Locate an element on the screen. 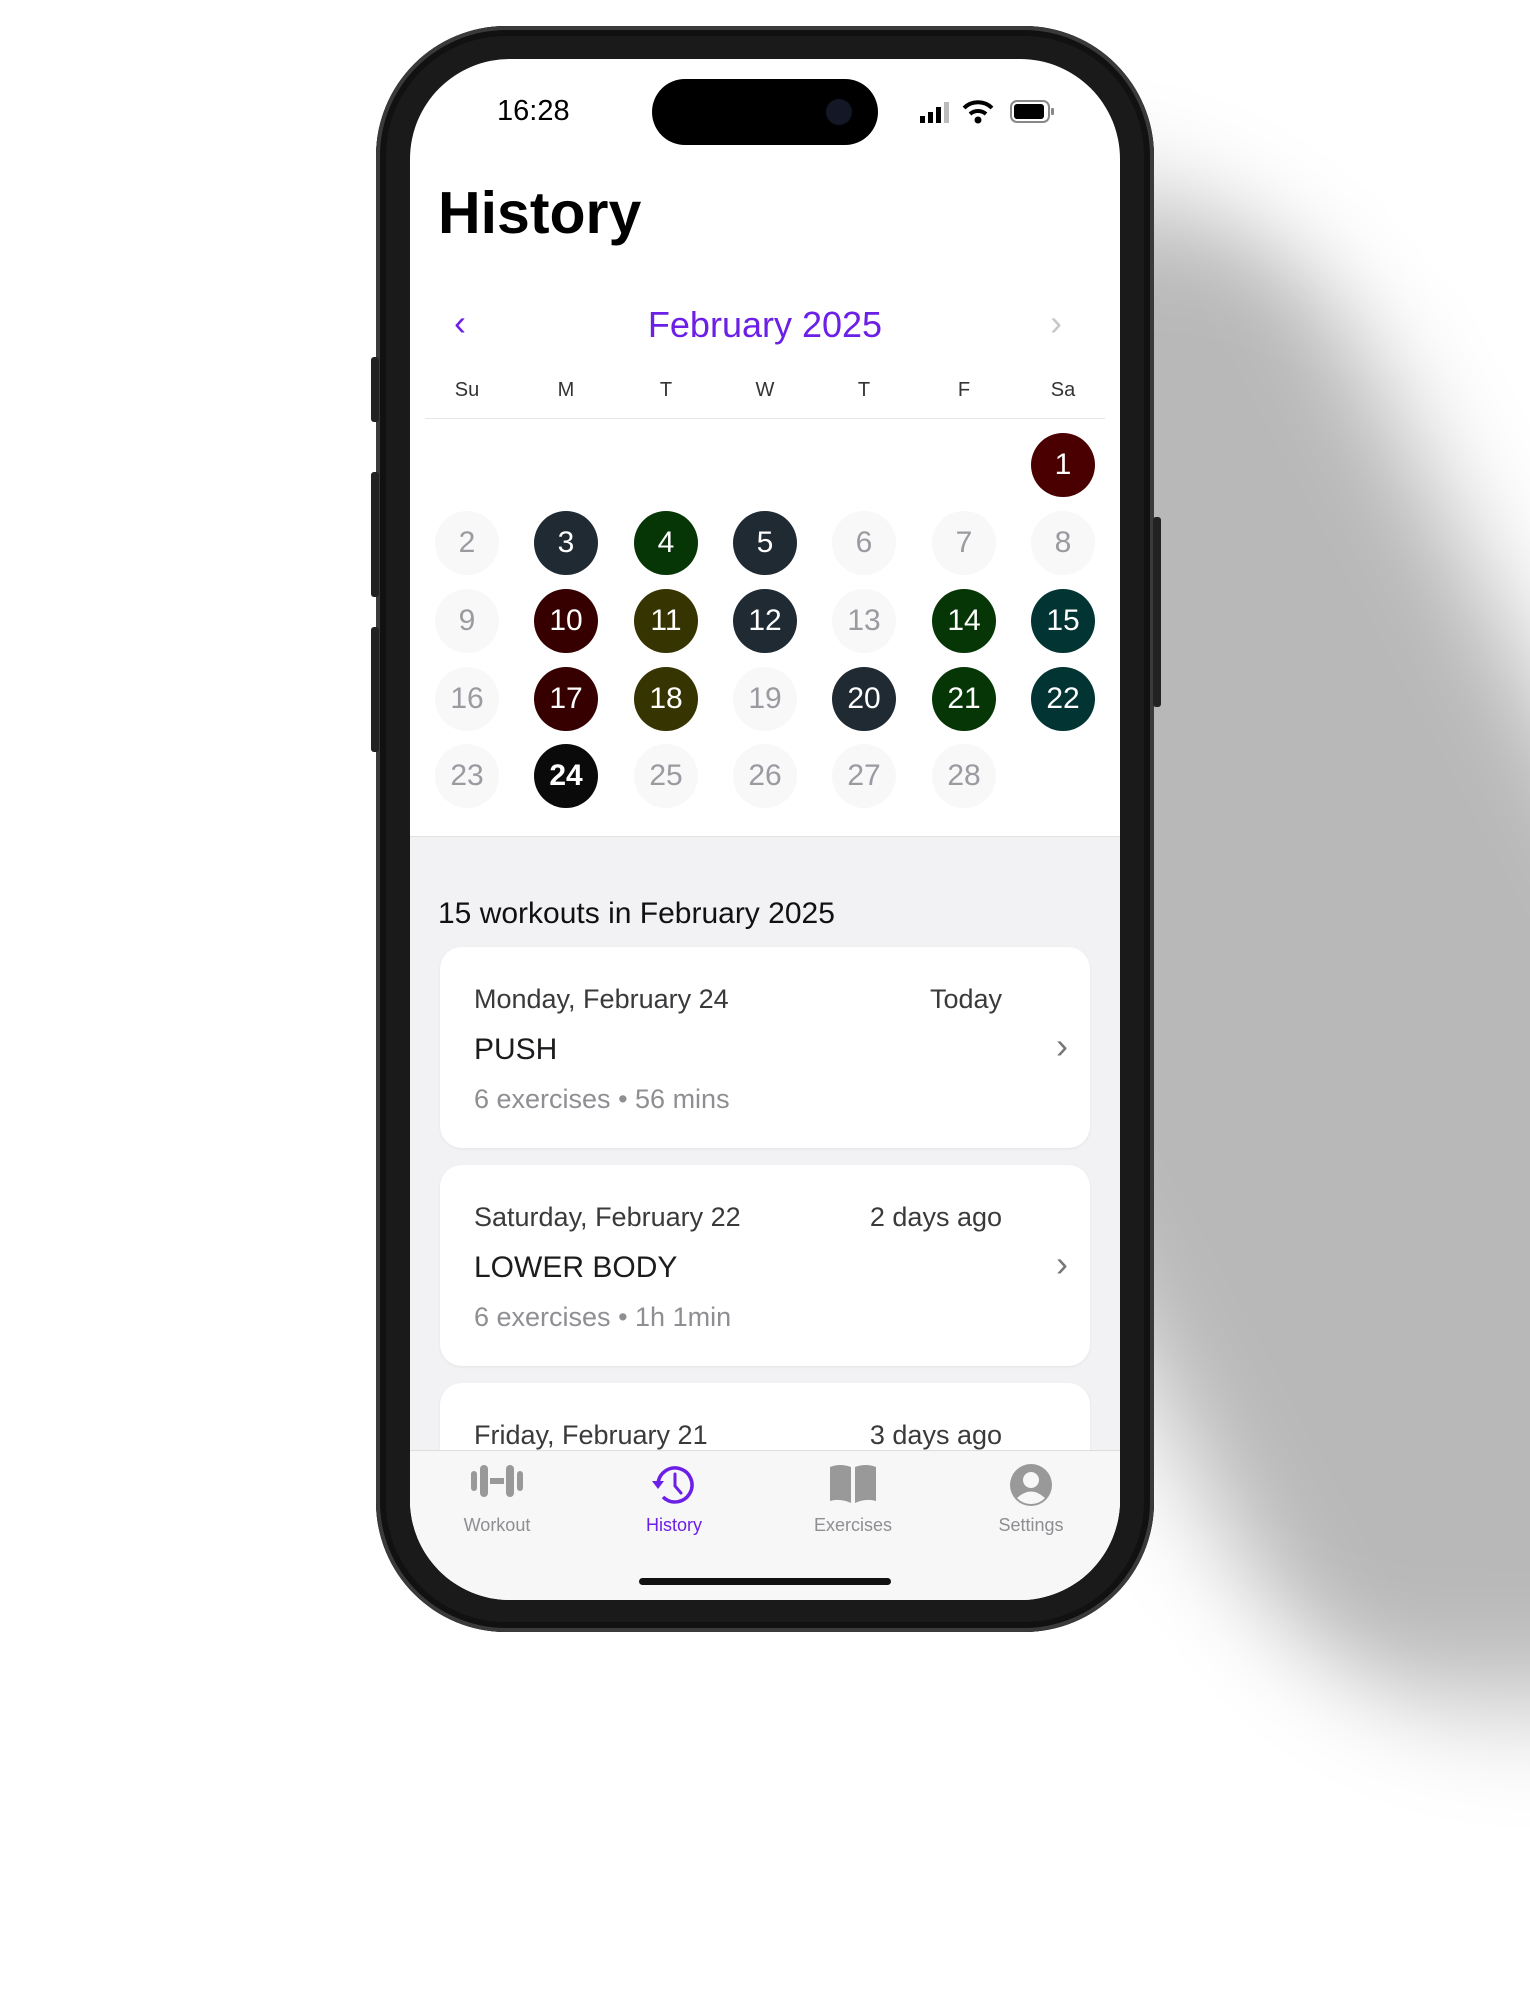 The height and width of the screenshot is (2000, 1530). next-month-button: › is located at coordinates (1056, 323).